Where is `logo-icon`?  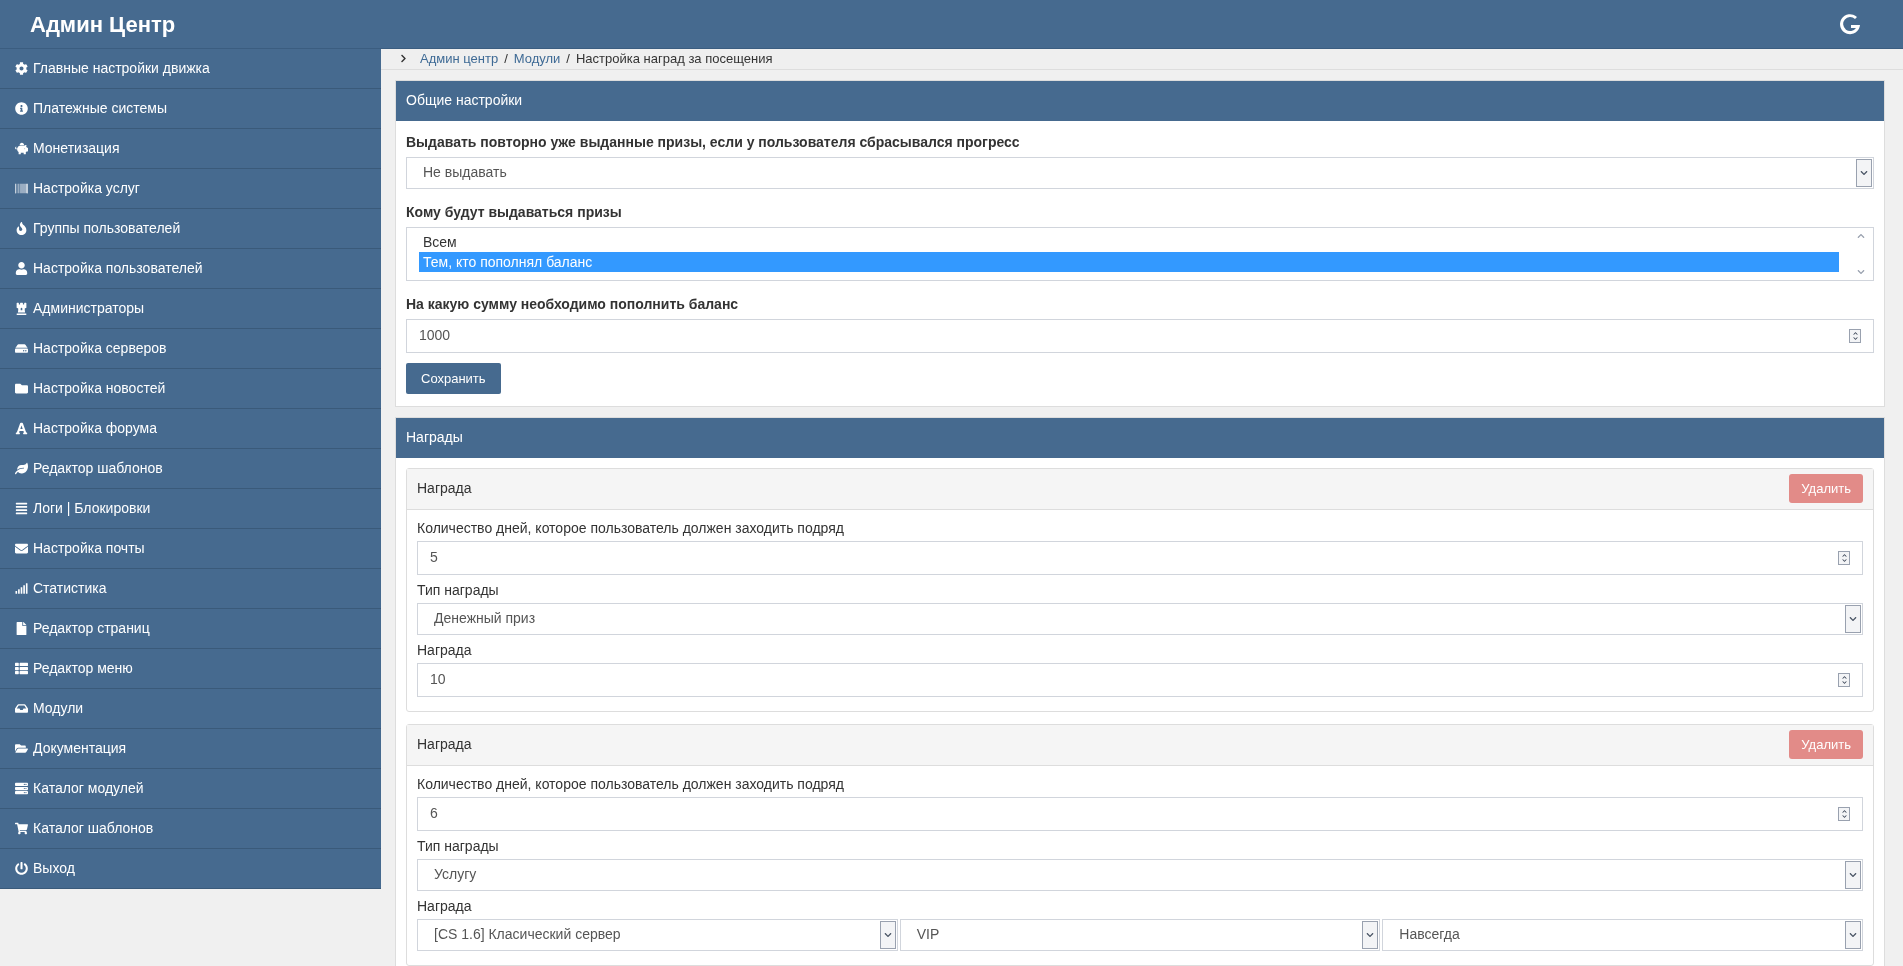 logo-icon is located at coordinates (1850, 24).